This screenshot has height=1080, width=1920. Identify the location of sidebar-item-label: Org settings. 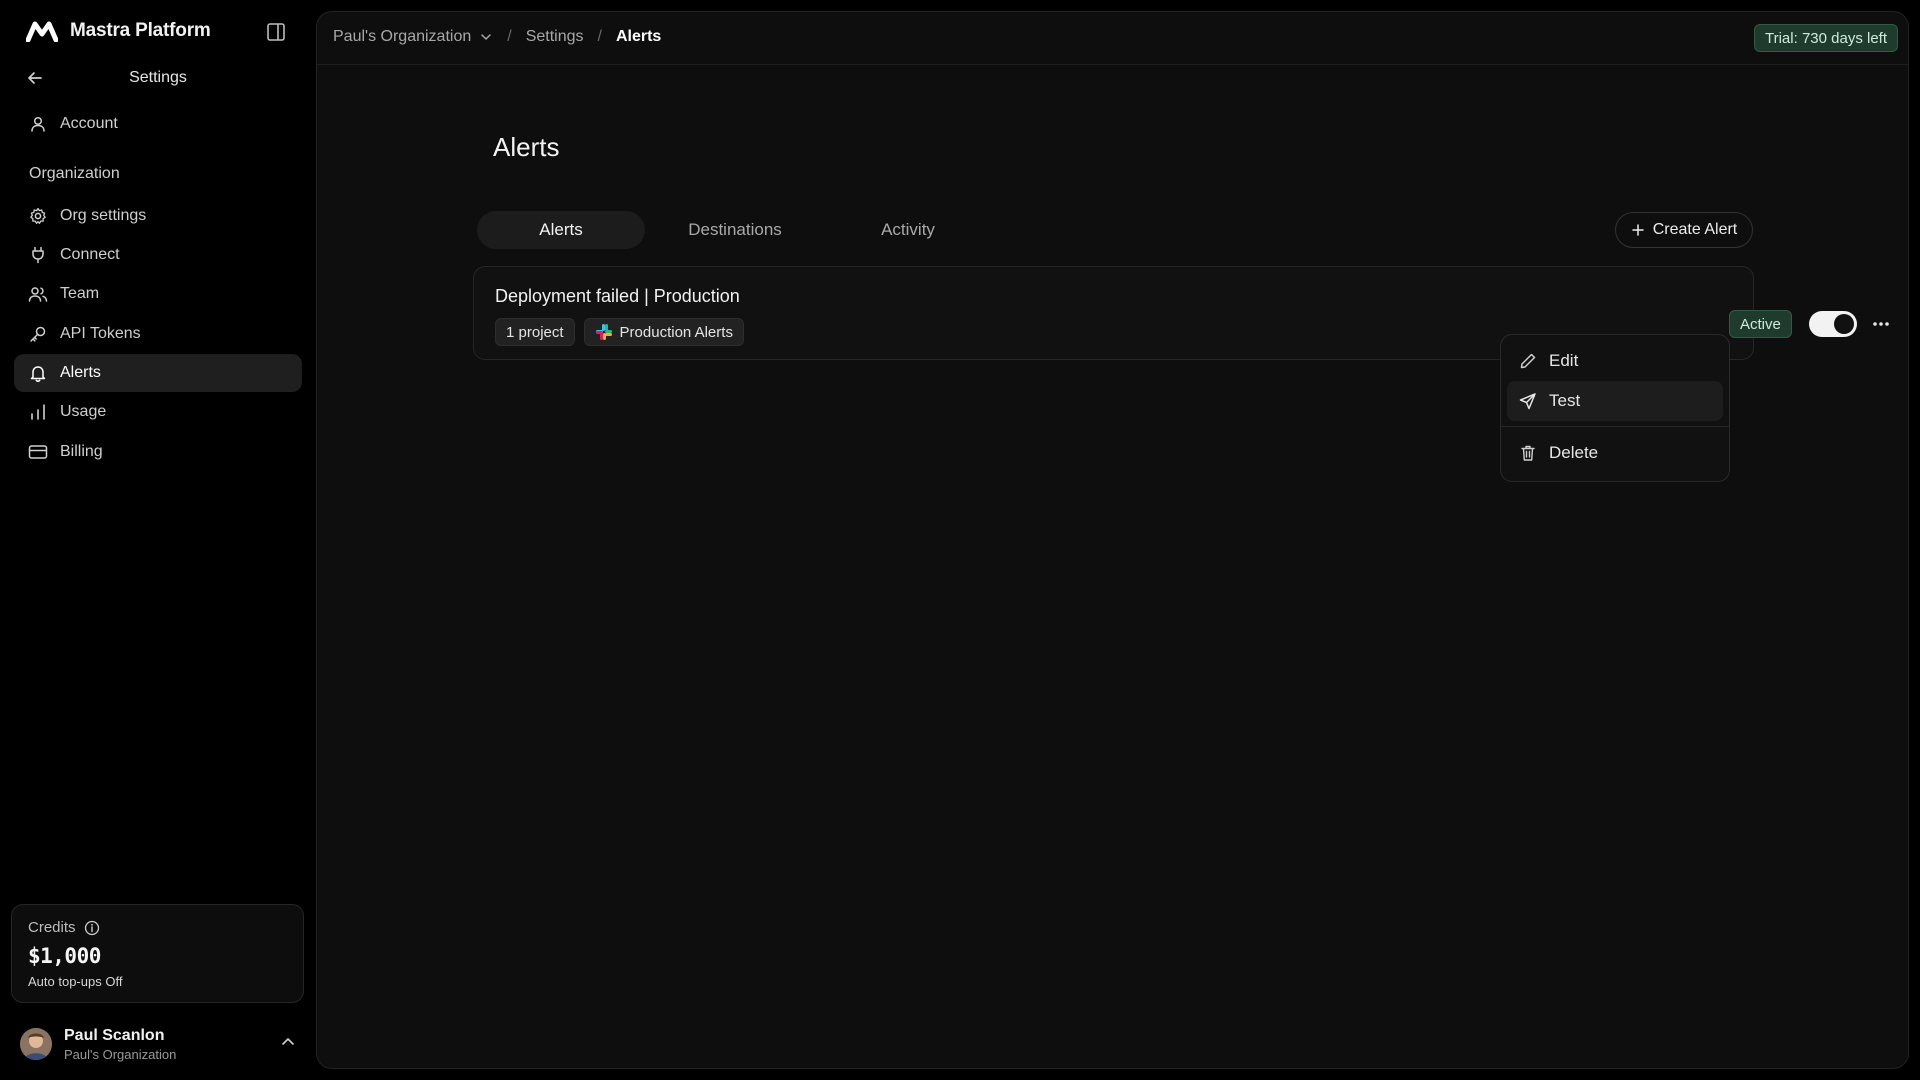
(103, 215).